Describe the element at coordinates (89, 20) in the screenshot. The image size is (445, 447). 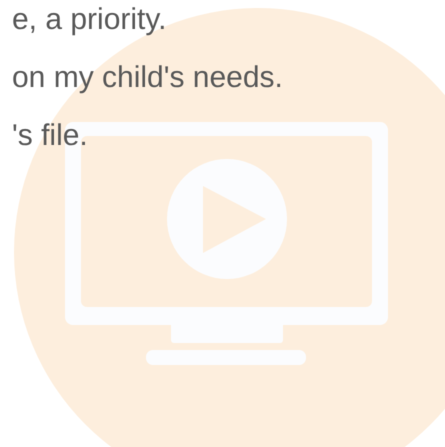
I see `paragraph-line: e, a priority.` at that location.